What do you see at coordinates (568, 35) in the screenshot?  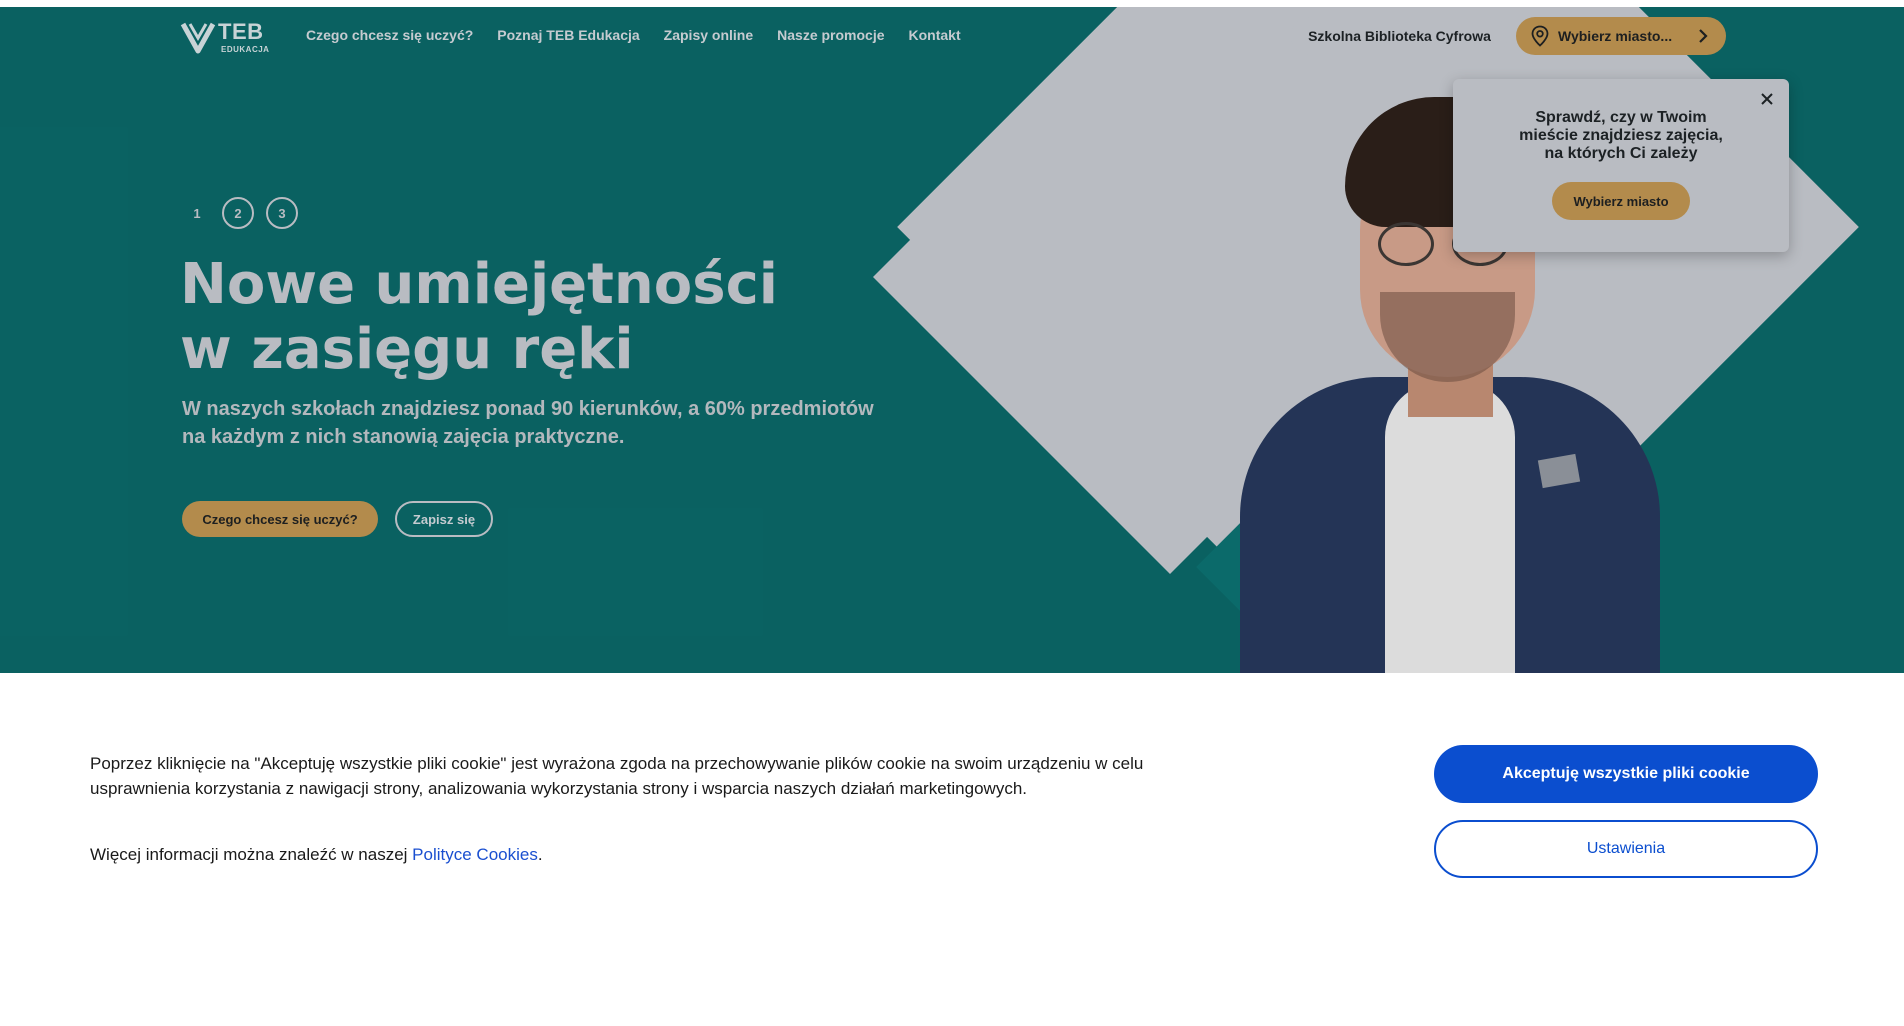 I see `nav-about: Poznaj TEB Edukacja` at bounding box center [568, 35].